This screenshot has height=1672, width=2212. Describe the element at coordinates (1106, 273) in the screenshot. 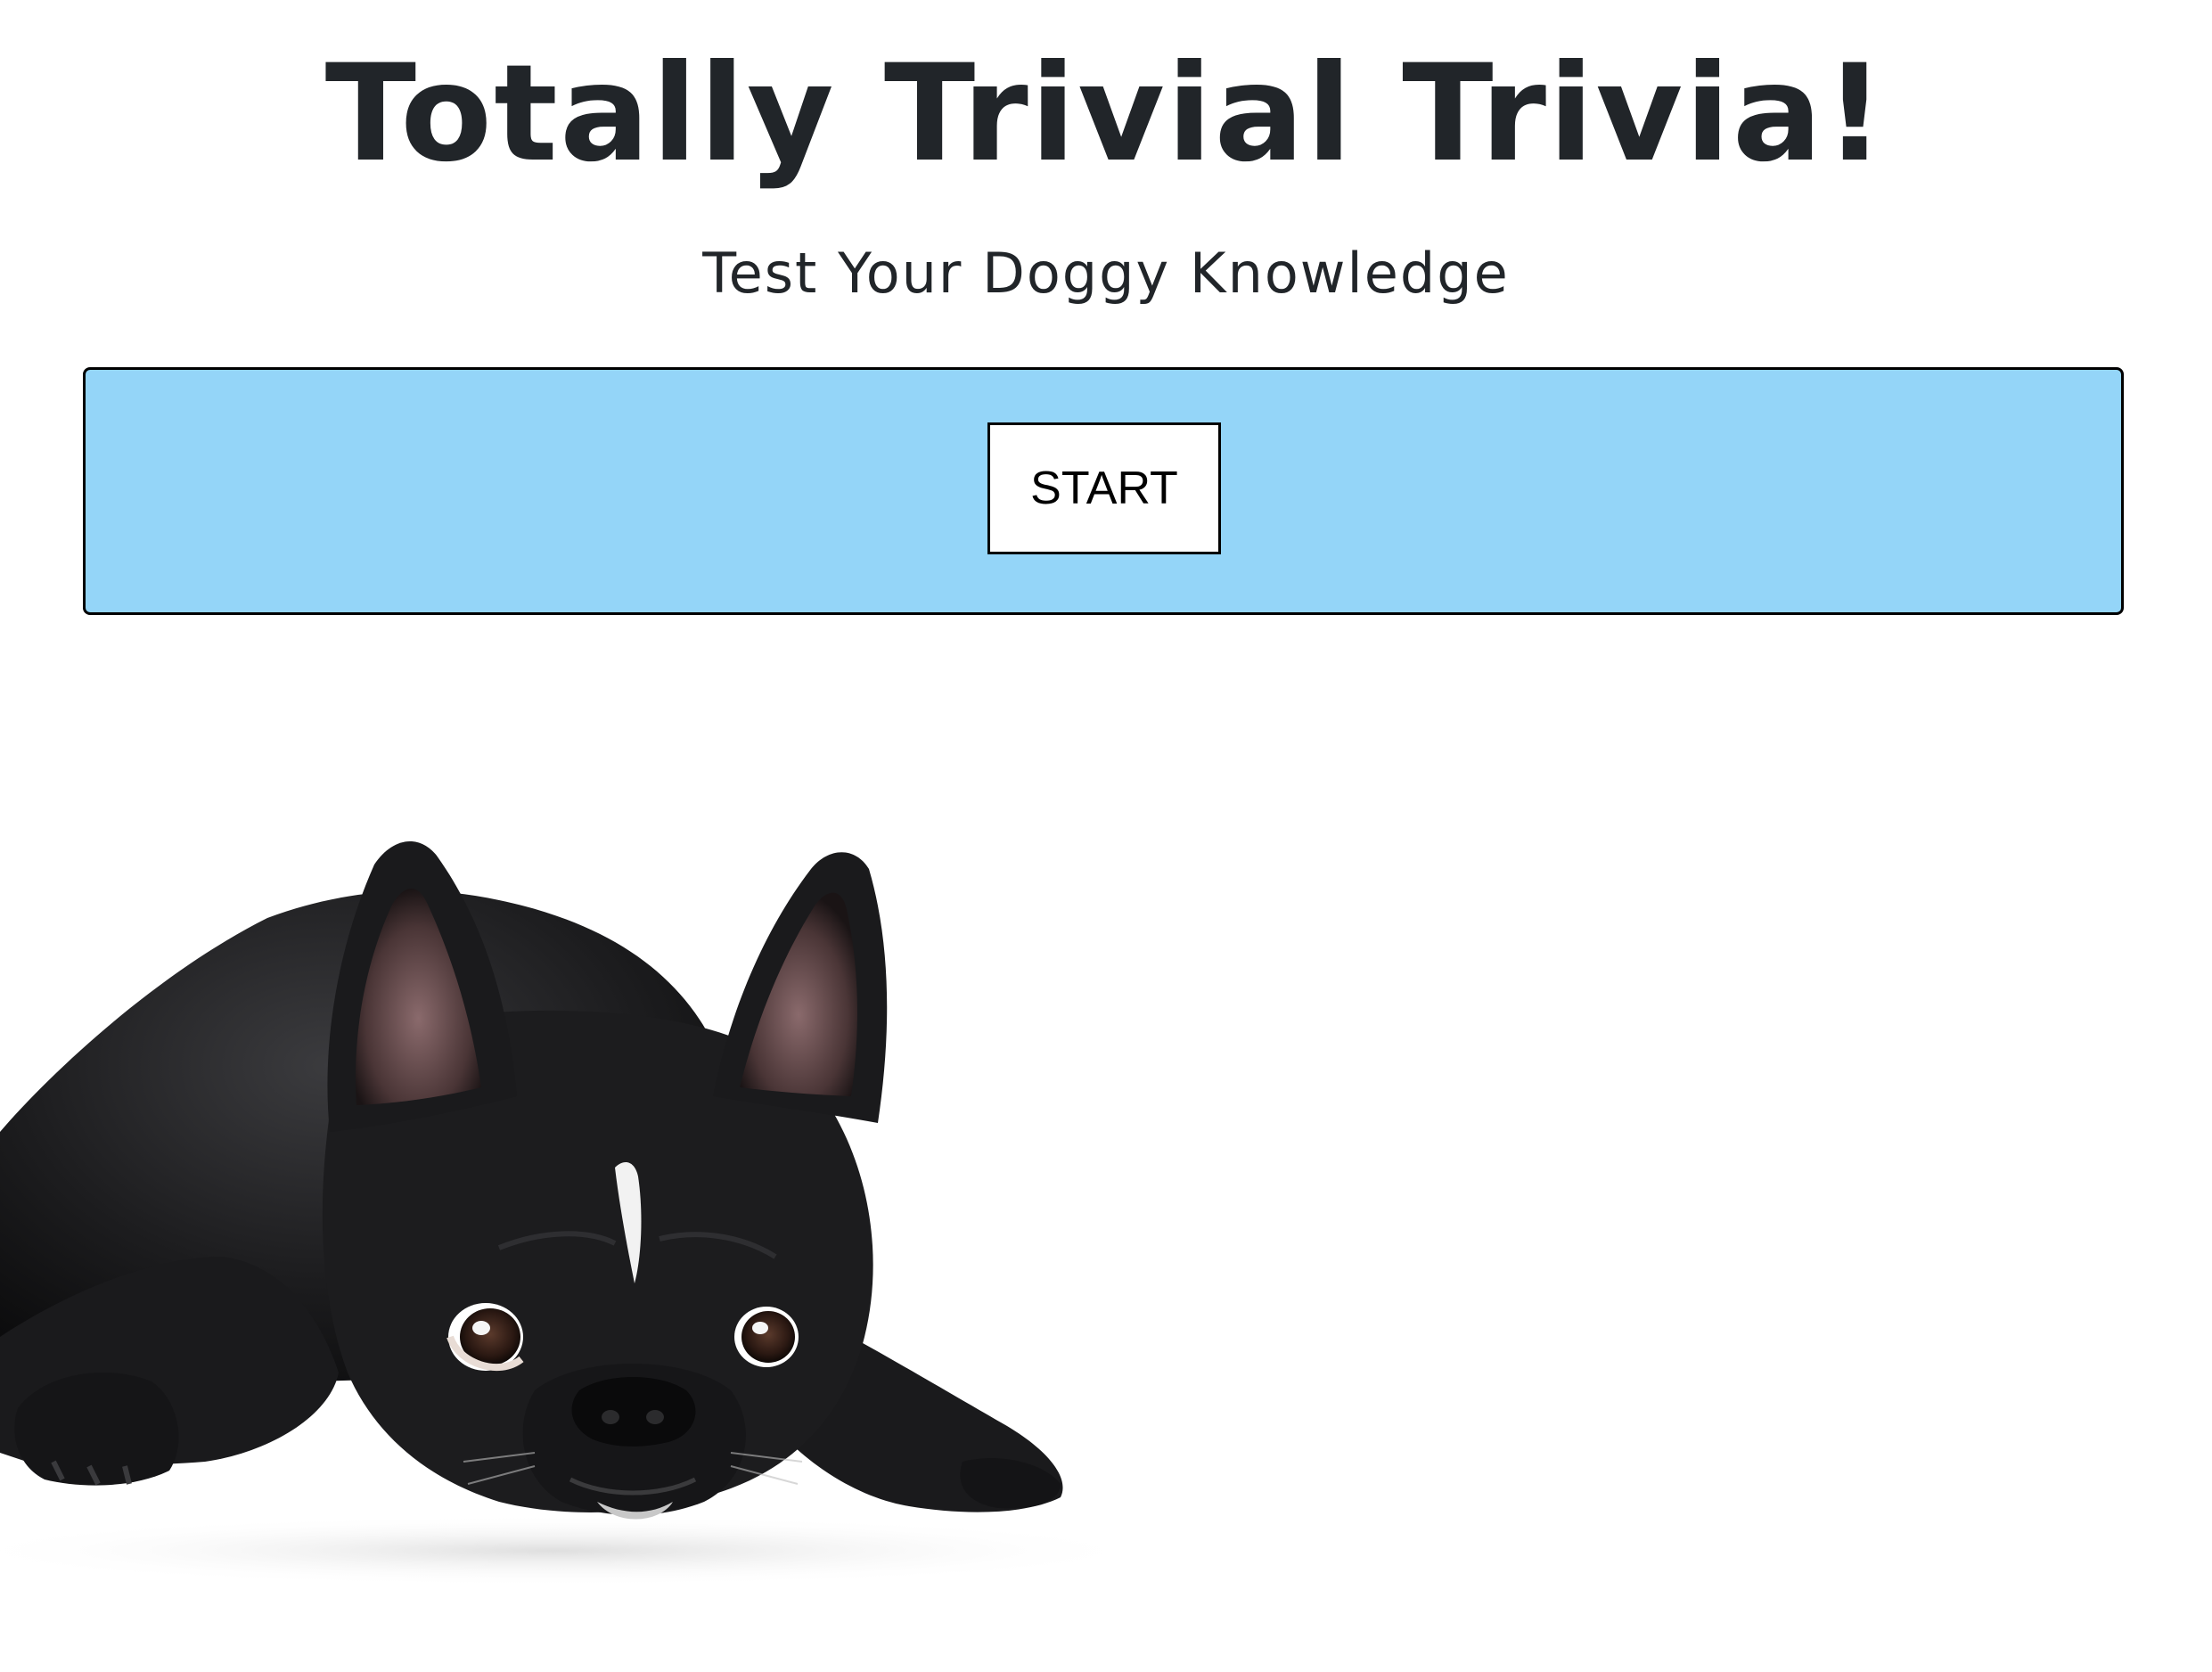

I see `page-subtitle: Test Your Doggy Knowledge` at that location.